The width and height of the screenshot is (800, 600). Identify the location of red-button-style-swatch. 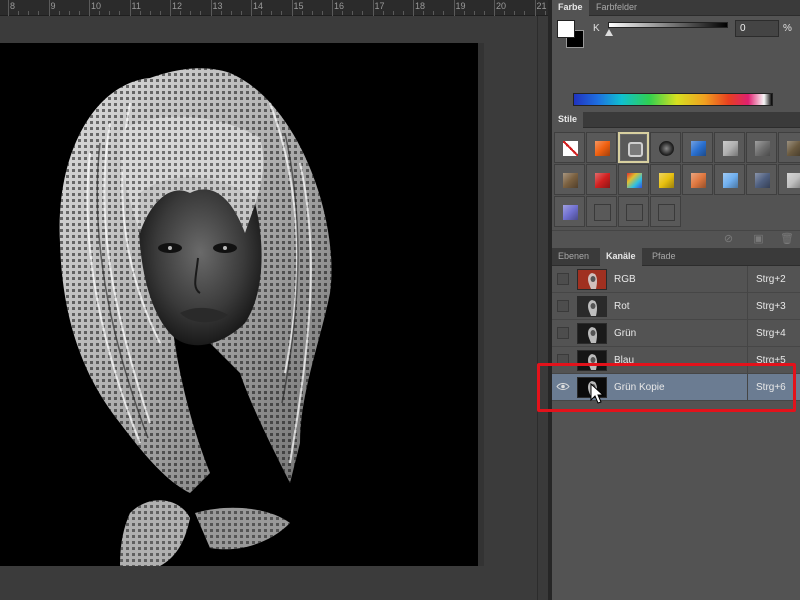
(602, 180).